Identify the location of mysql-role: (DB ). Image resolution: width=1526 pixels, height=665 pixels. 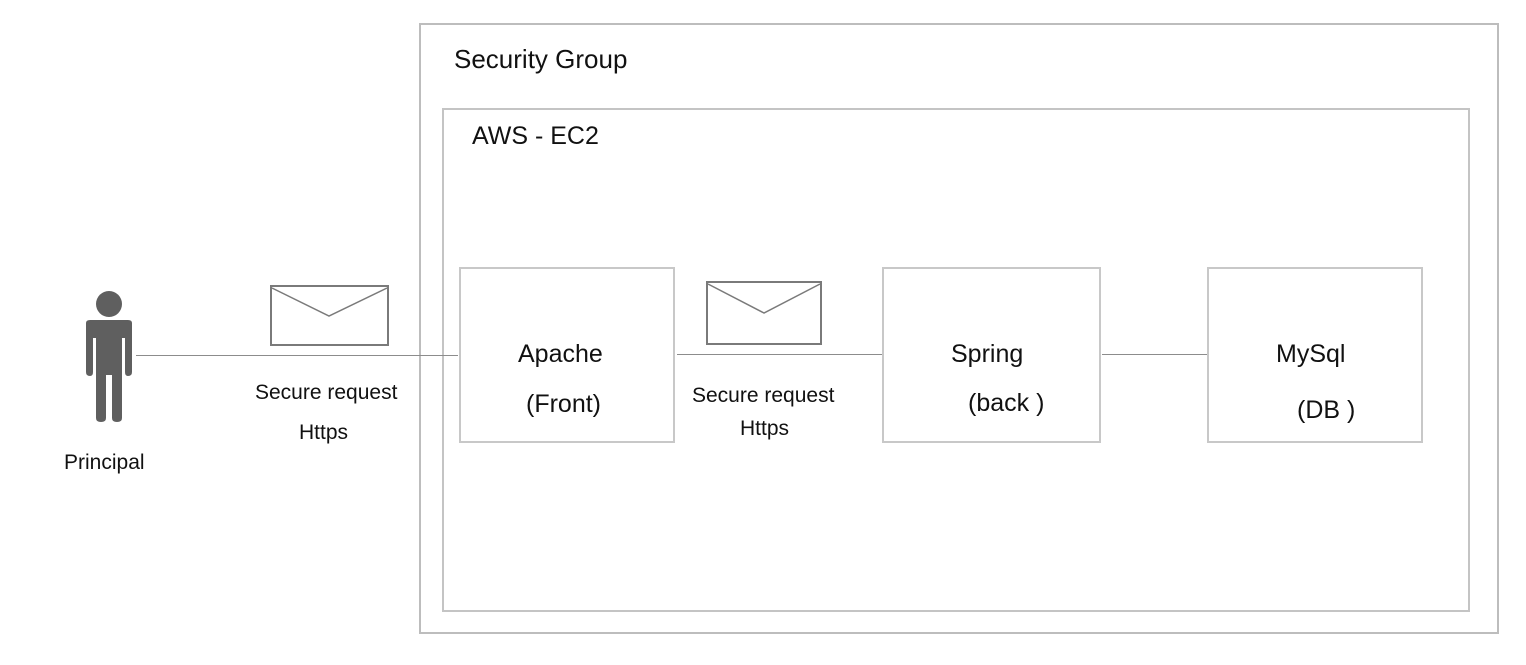
(1326, 410).